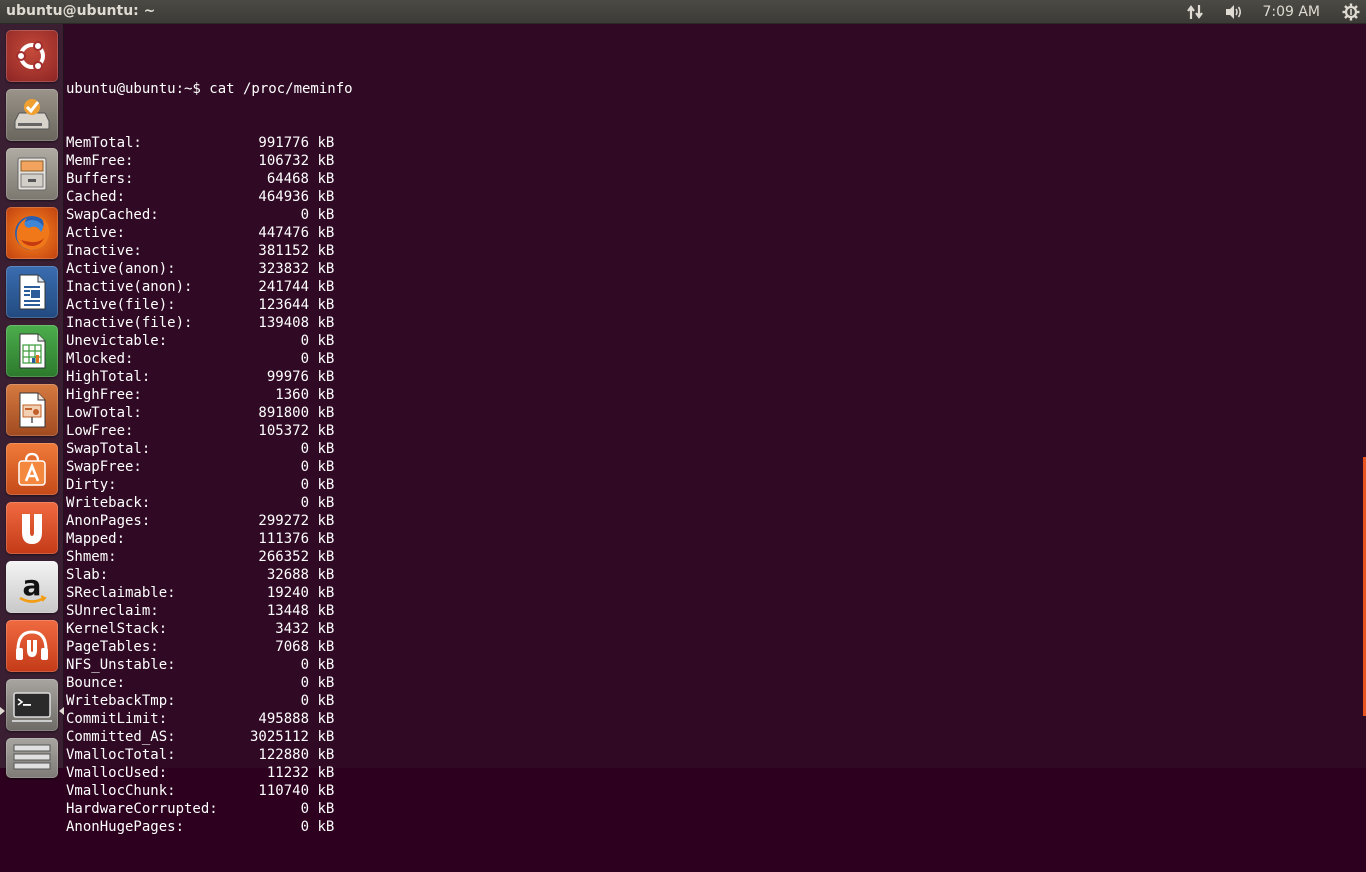 This screenshot has width=1366, height=872. Describe the element at coordinates (279, 737) in the screenshot. I see `meminfo-value: 3025112` at that location.